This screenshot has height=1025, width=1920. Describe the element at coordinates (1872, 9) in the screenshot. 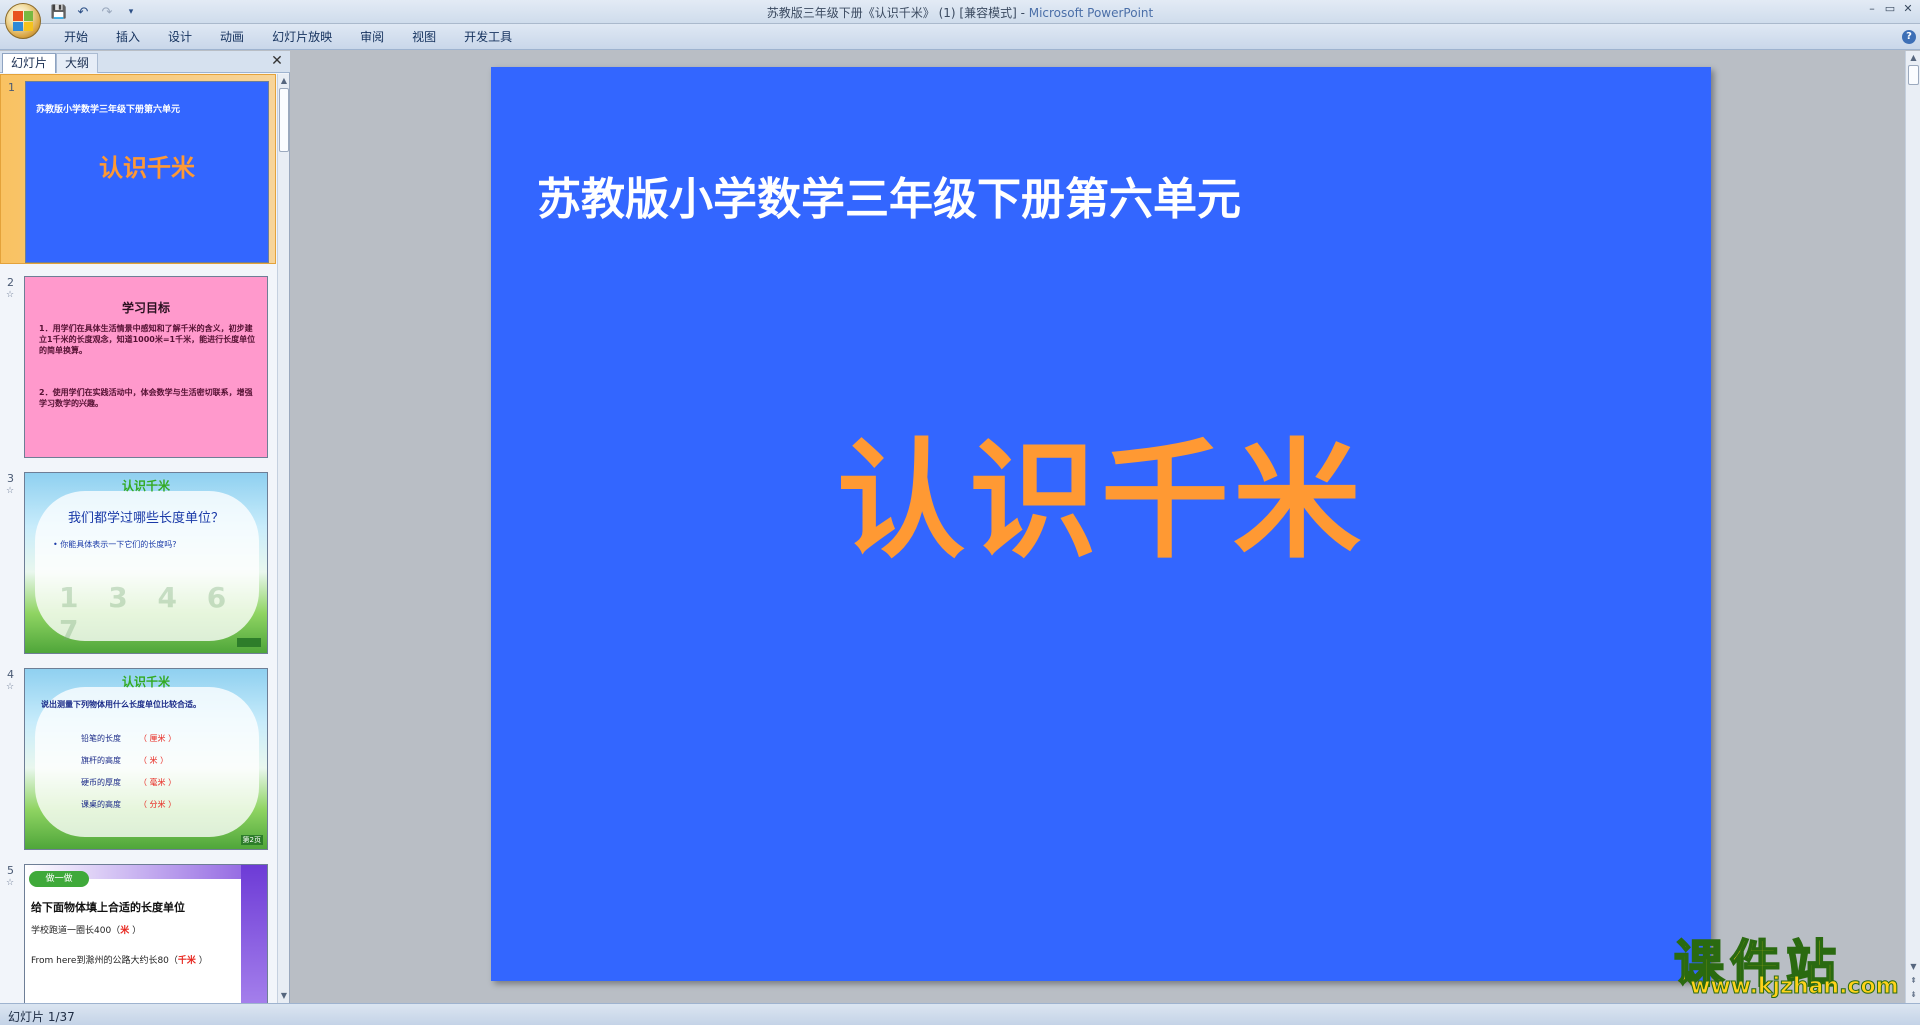

I see `minimize-button: –` at that location.